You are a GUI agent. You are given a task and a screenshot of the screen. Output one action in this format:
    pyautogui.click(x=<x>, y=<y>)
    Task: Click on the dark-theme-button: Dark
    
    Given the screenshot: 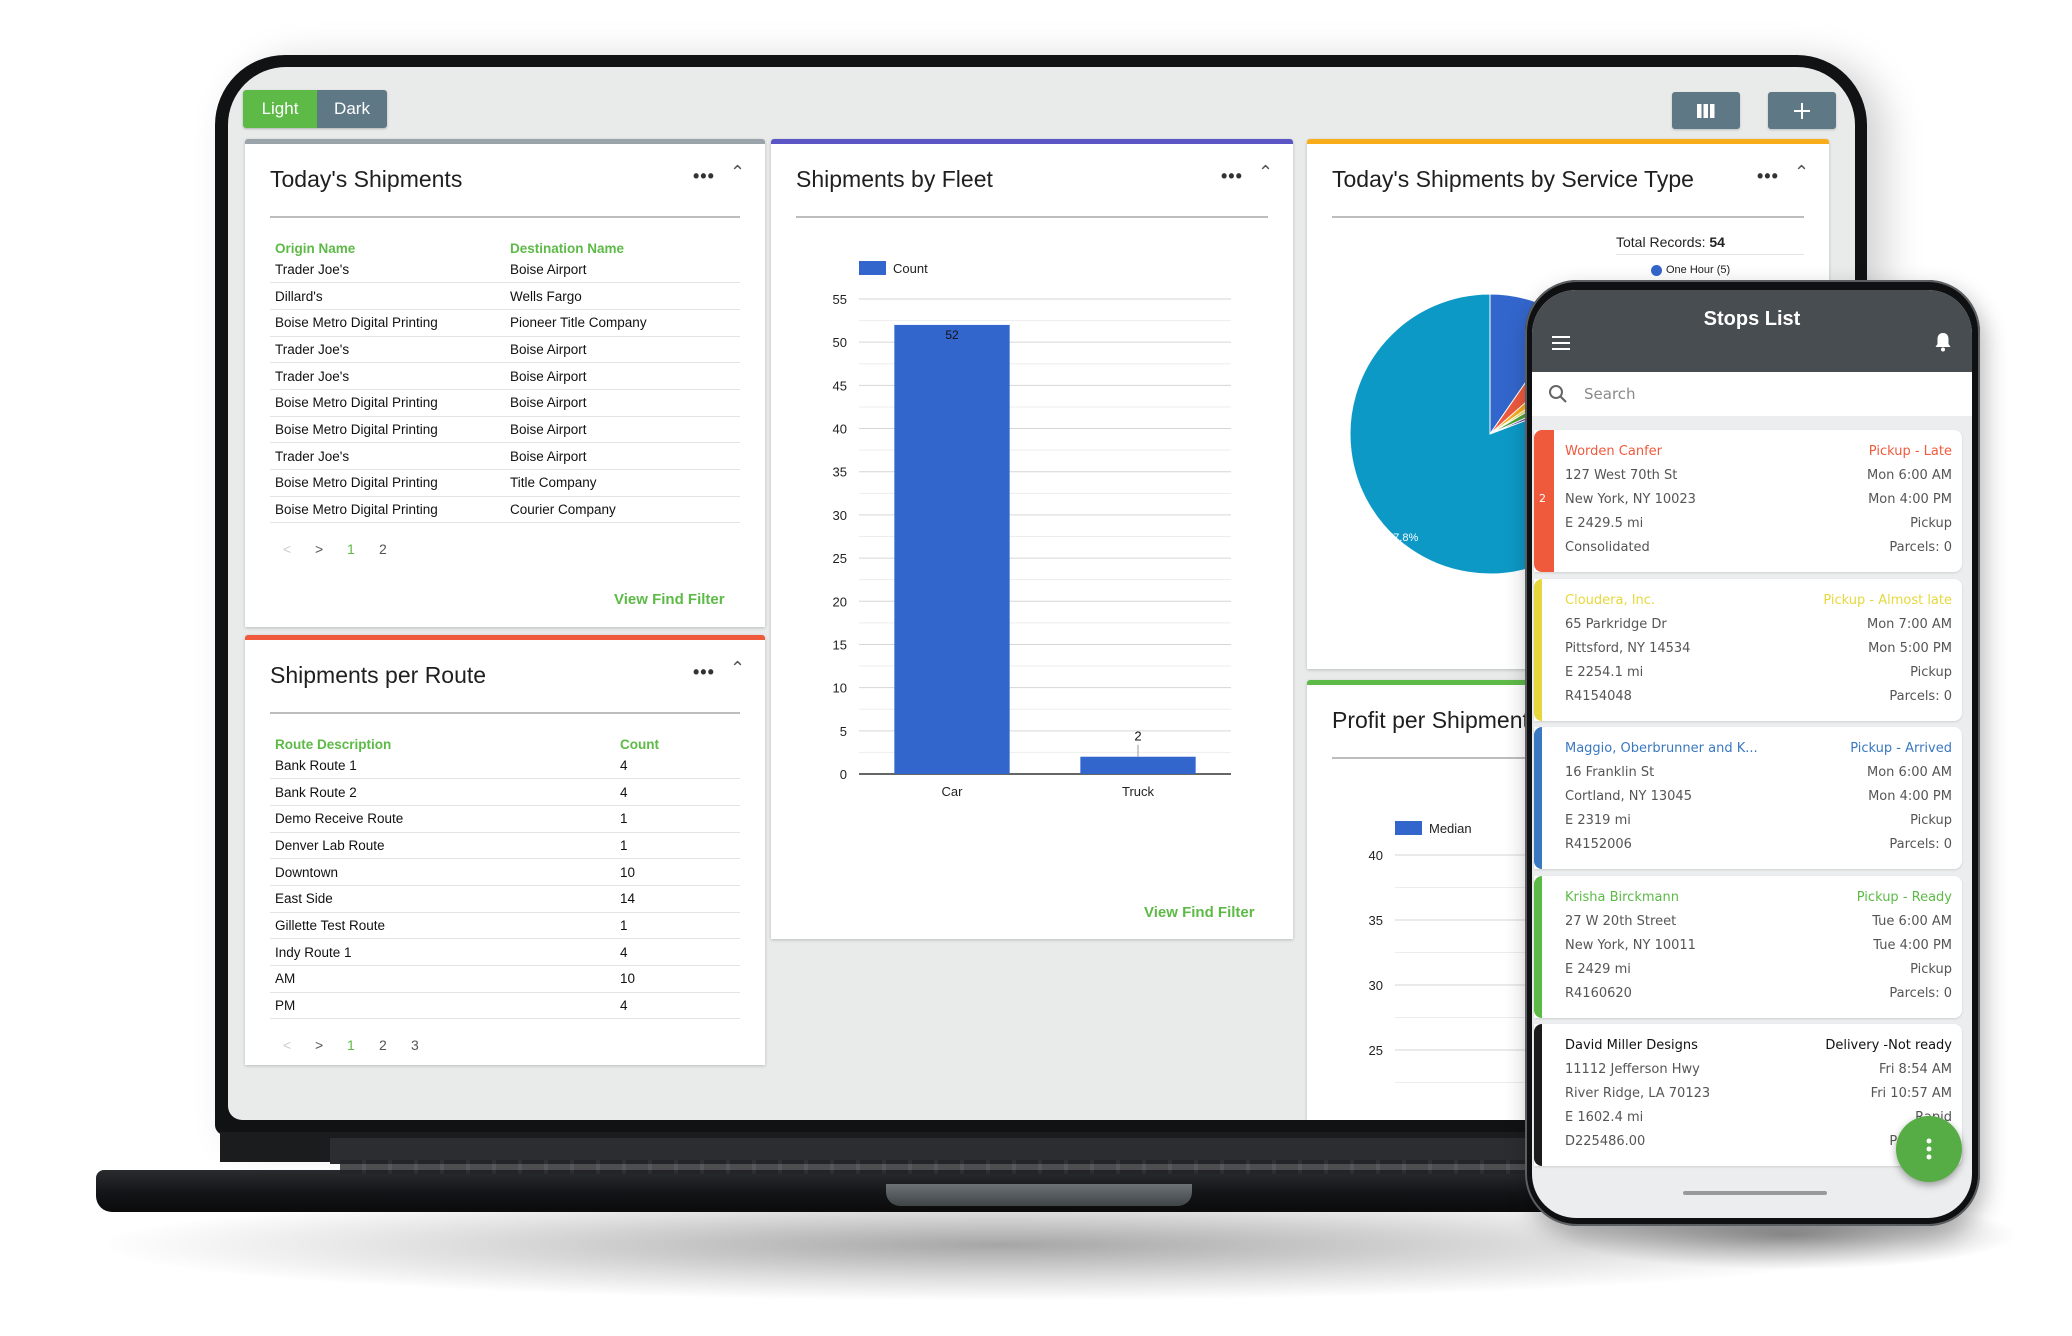 What is the action you would take?
    pyautogui.click(x=352, y=109)
    